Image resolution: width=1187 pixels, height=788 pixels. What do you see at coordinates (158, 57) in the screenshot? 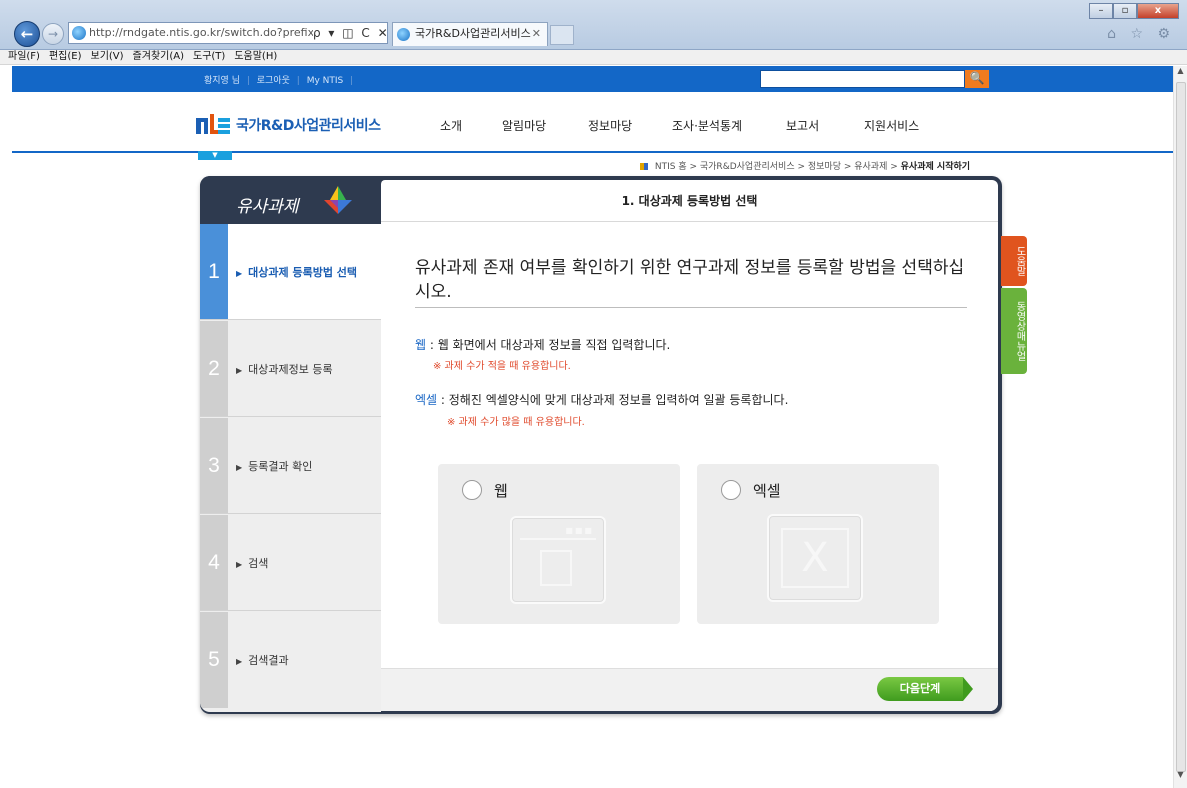
I see `menu-favorites: 즐겨찾기(A)` at bounding box center [158, 57].